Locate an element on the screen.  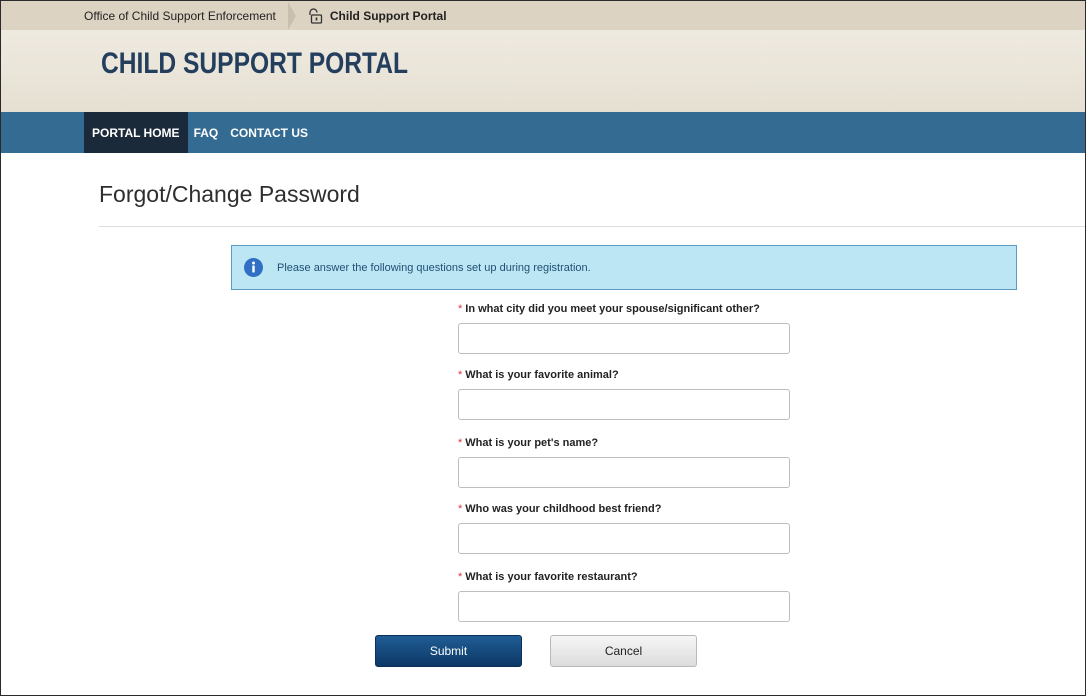
question-text-4: Who was your childhood best friend? is located at coordinates (563, 509).